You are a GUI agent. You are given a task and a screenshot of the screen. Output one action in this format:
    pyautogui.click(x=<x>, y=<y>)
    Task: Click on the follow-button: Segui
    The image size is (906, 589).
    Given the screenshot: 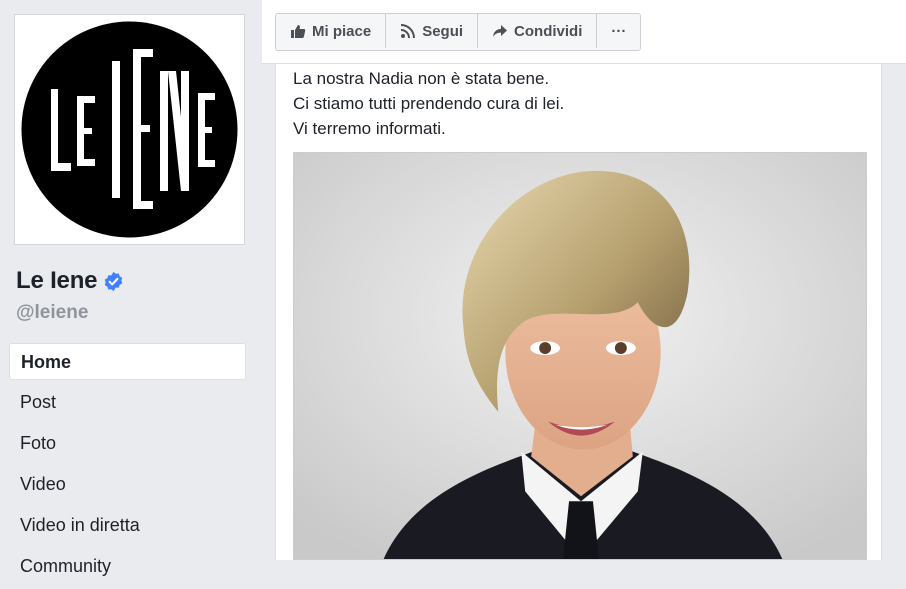 What is the action you would take?
    pyautogui.click(x=432, y=31)
    